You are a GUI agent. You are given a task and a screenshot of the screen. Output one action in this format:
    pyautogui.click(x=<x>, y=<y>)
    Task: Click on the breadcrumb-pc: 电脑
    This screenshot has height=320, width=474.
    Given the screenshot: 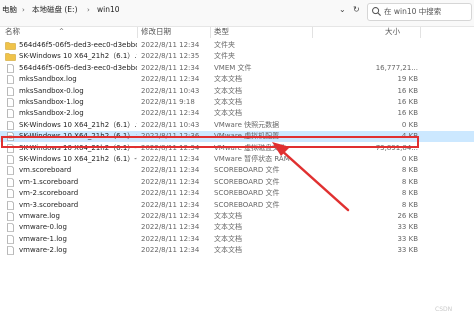 What is the action you would take?
    pyautogui.click(x=9, y=10)
    